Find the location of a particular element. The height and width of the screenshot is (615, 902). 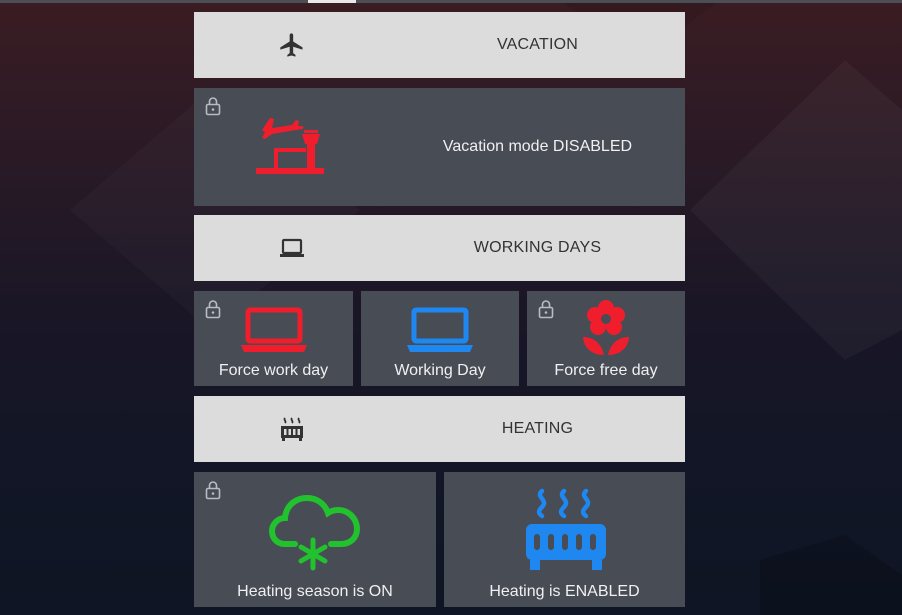

heating-header-label: HEATING is located at coordinates (537, 428).